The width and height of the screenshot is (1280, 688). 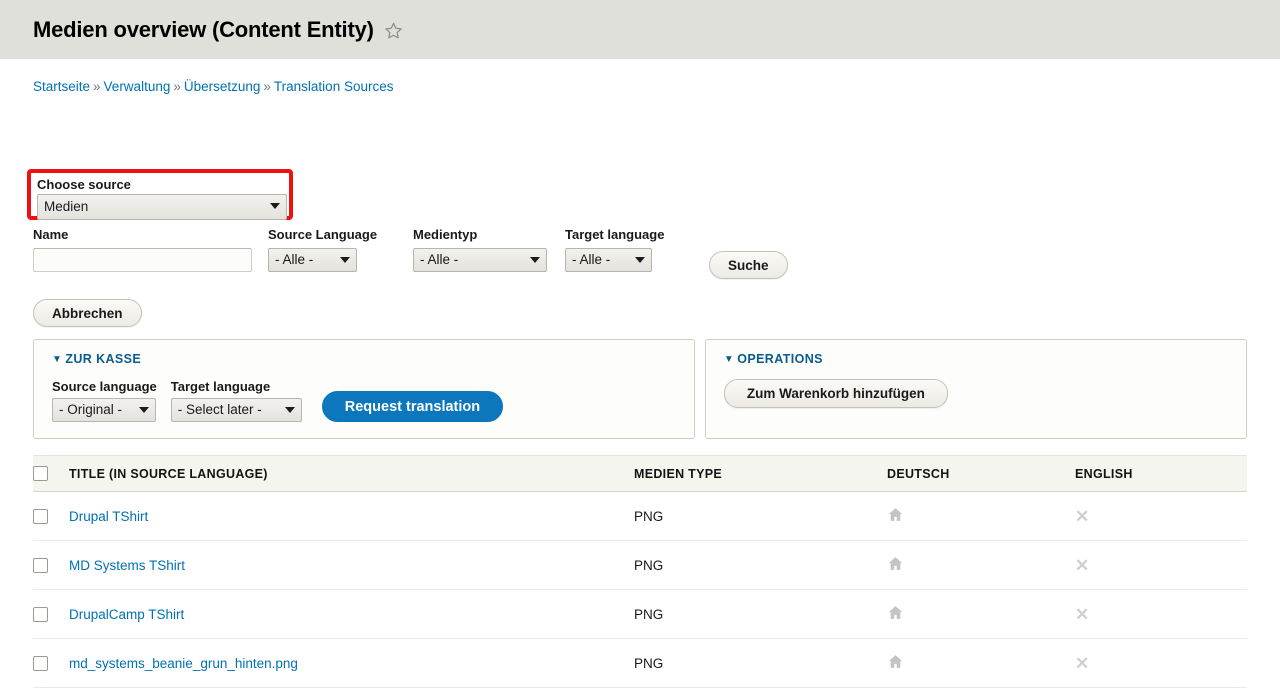 What do you see at coordinates (351, 473) in the screenshot?
I see `title-header: Title (in source language)` at bounding box center [351, 473].